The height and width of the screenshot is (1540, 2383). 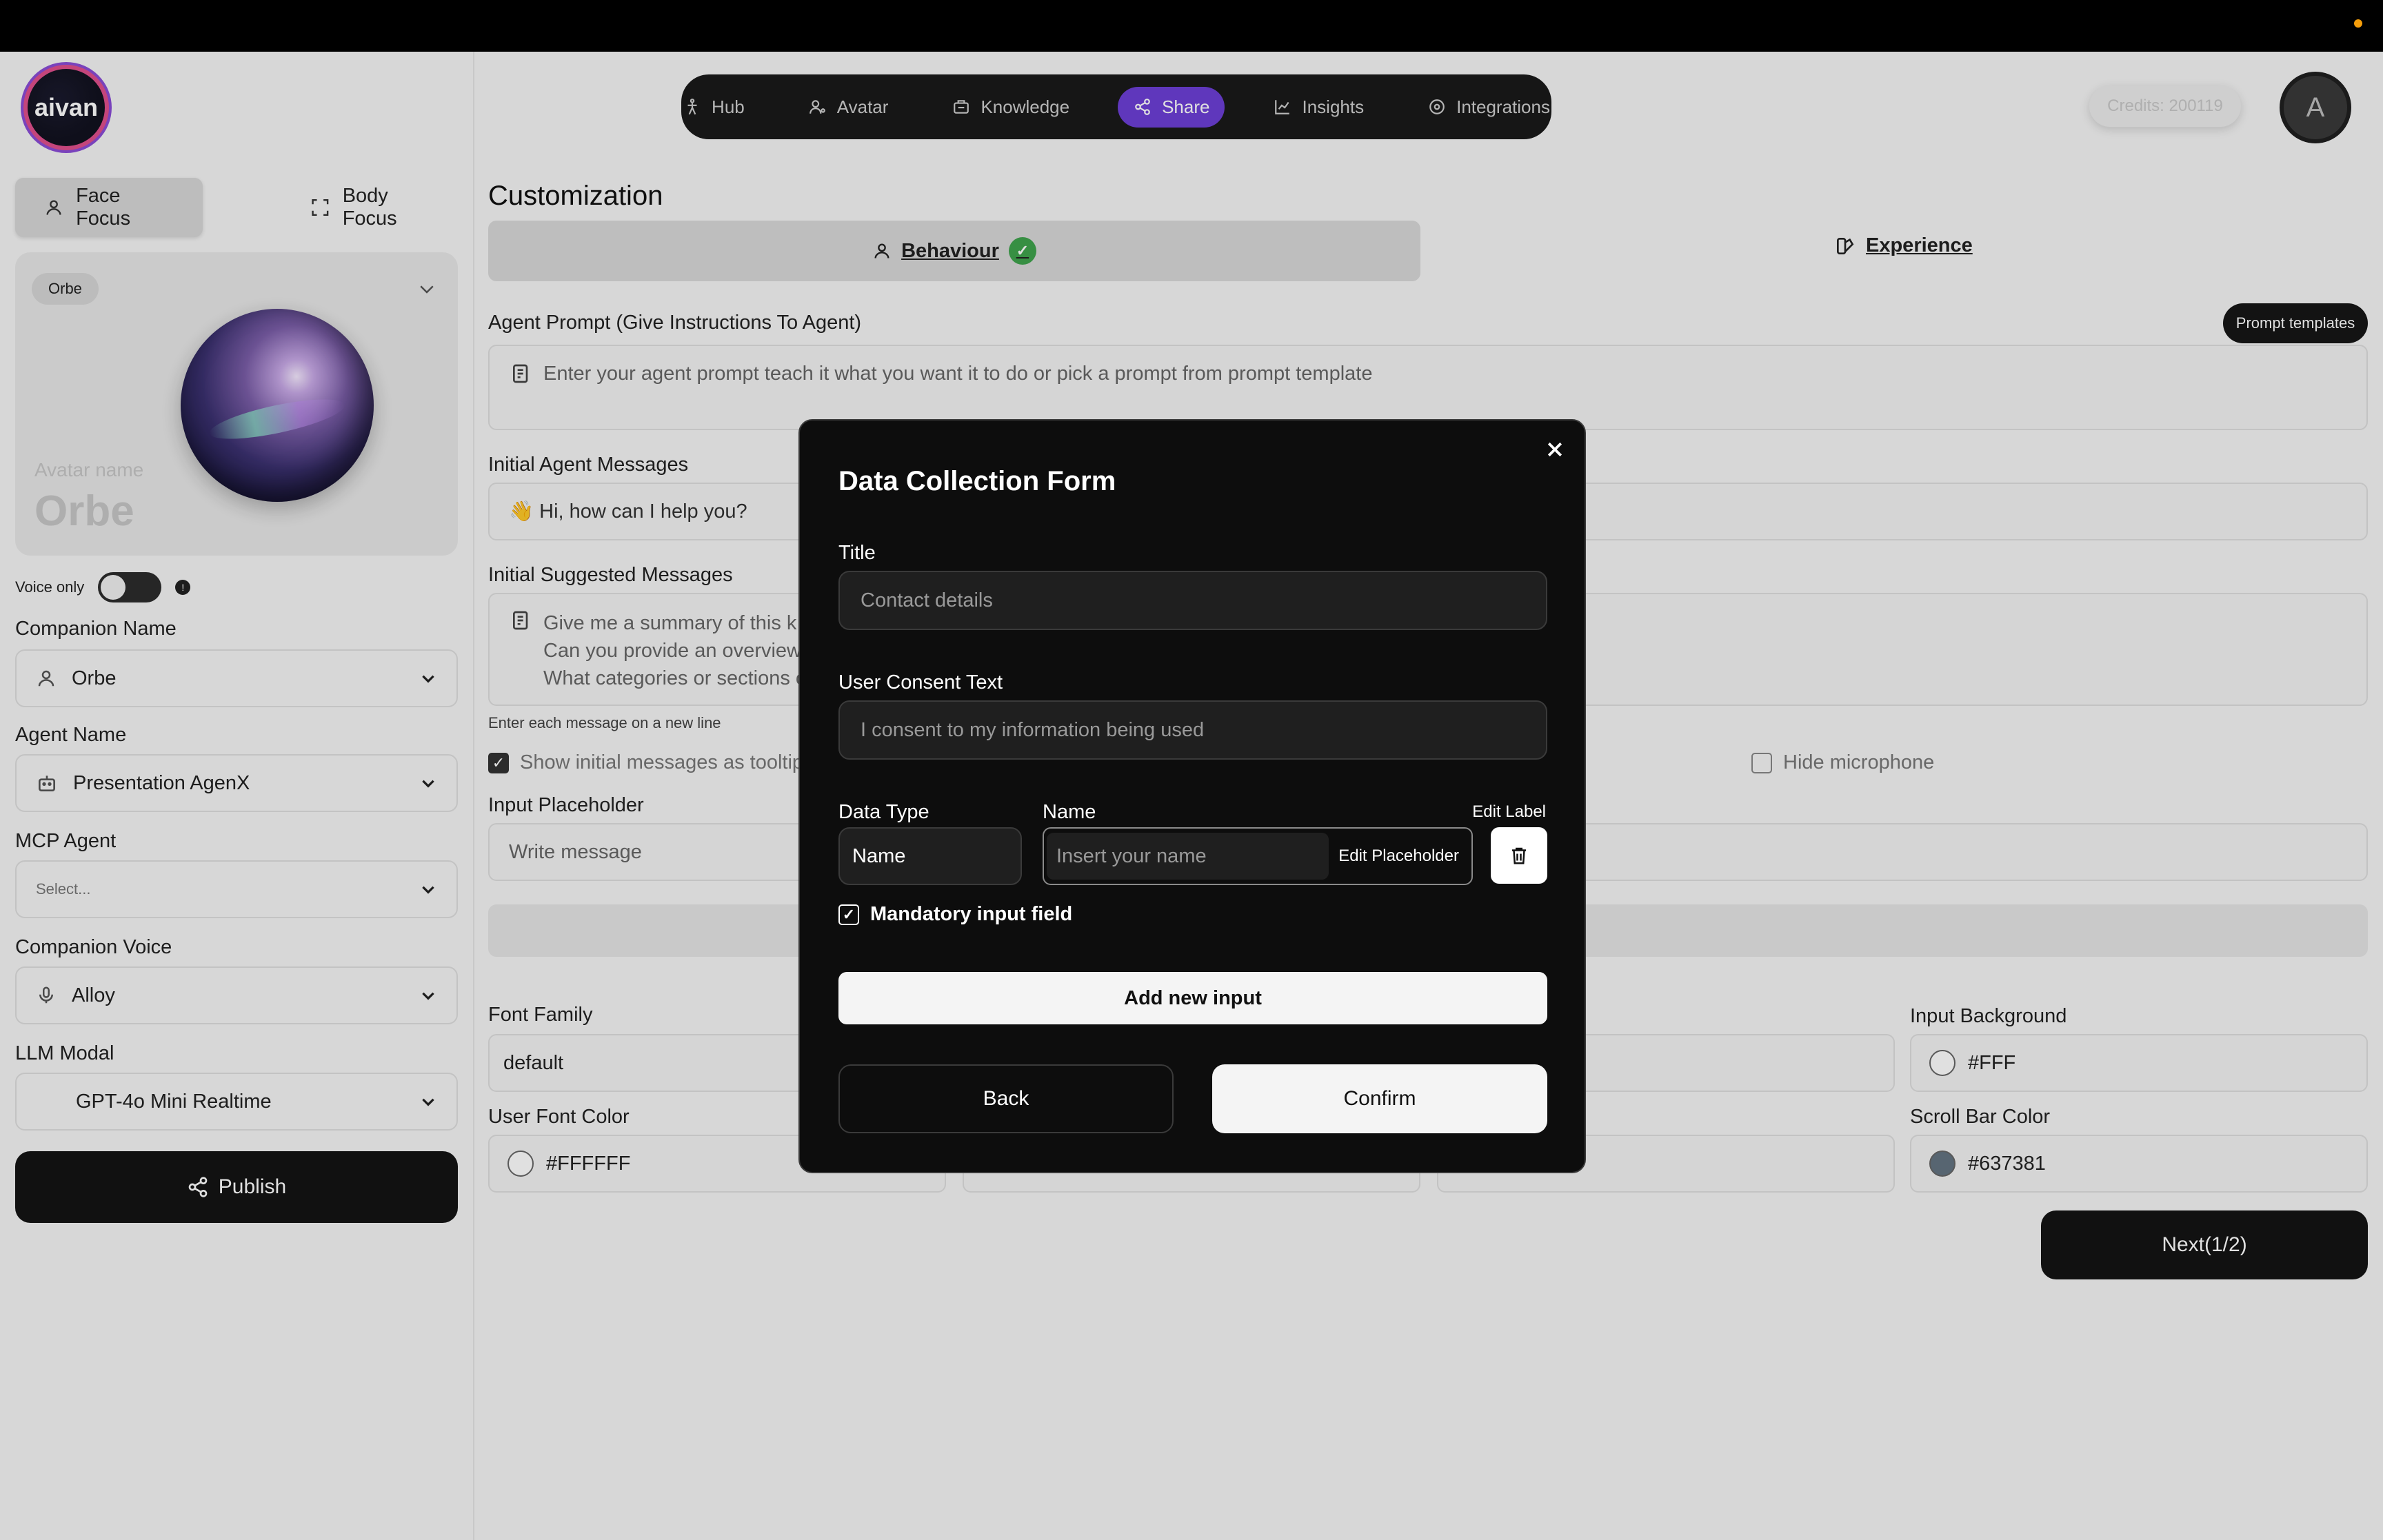 What do you see at coordinates (920, 682) in the screenshot?
I see `consent-field-label: User Consent Text` at bounding box center [920, 682].